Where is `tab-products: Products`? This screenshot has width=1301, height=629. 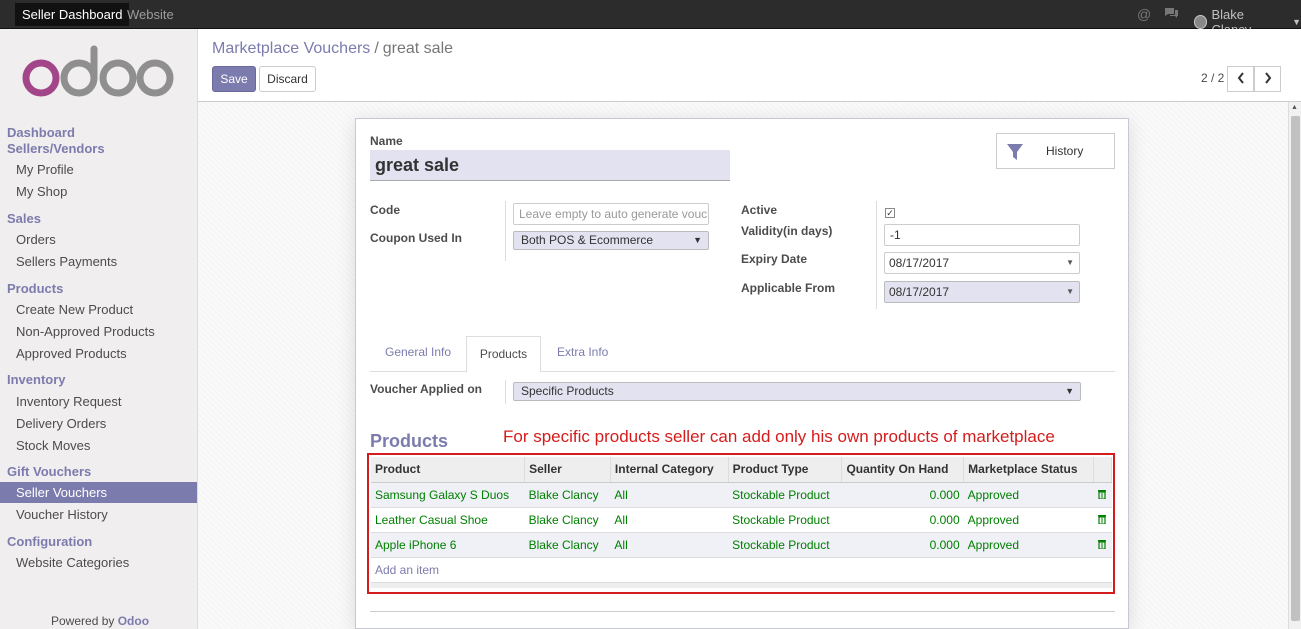
tab-products: Products is located at coordinates (503, 354).